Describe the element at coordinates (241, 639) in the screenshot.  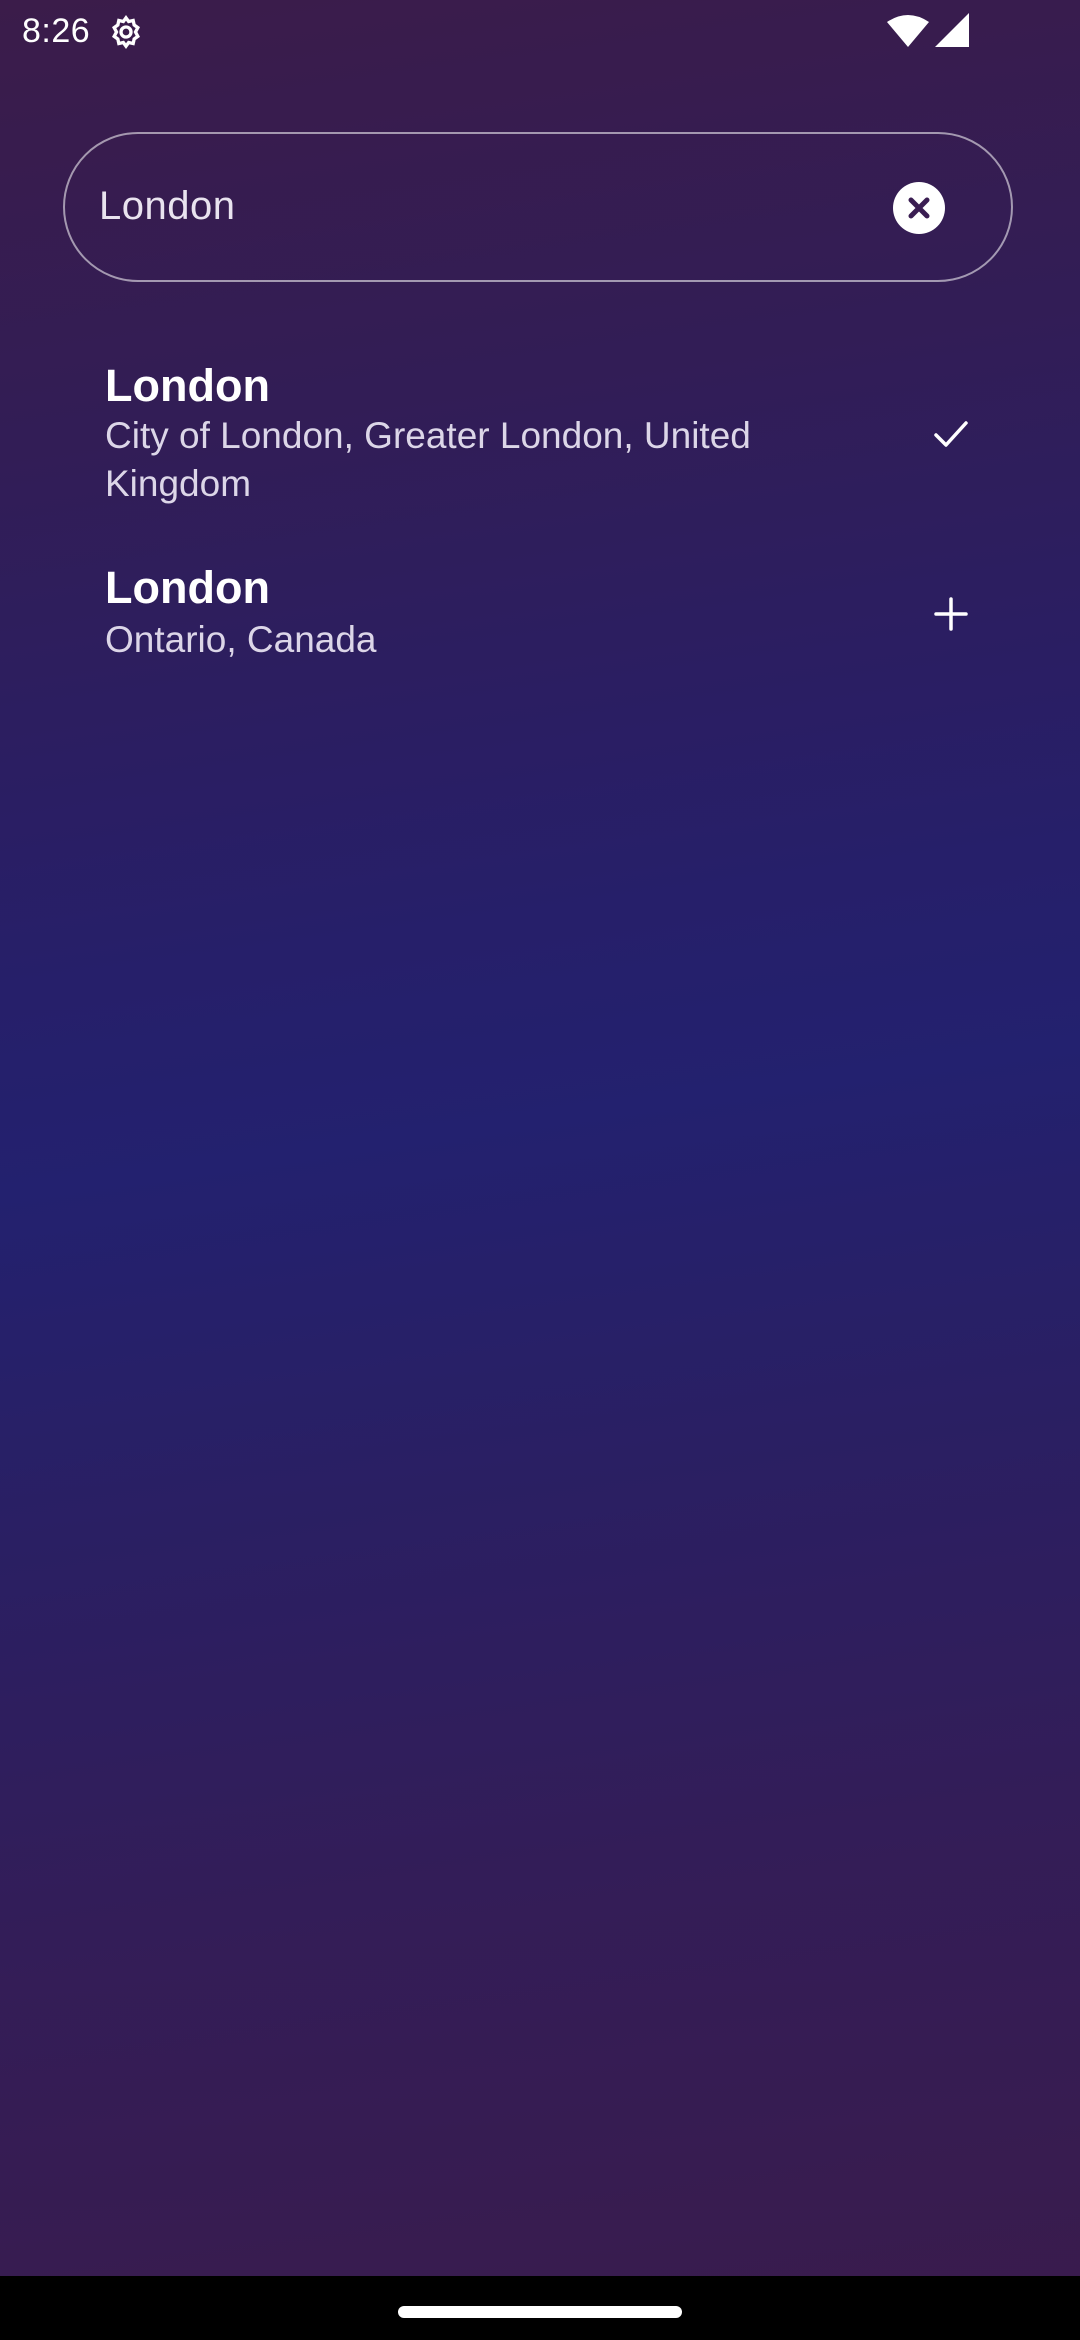
I see `result-subtitle: Ontario, Canada` at that location.